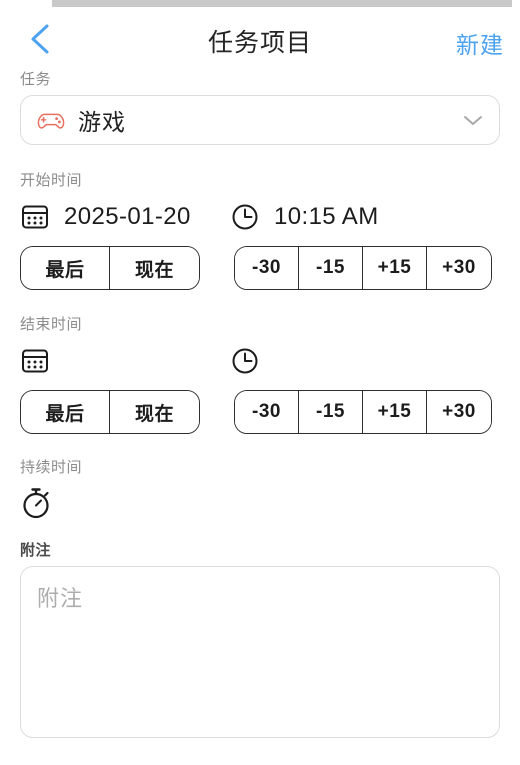 The height and width of the screenshot is (765, 520). Describe the element at coordinates (51, 180) in the screenshot. I see `start-time-label: 开始时间` at that location.